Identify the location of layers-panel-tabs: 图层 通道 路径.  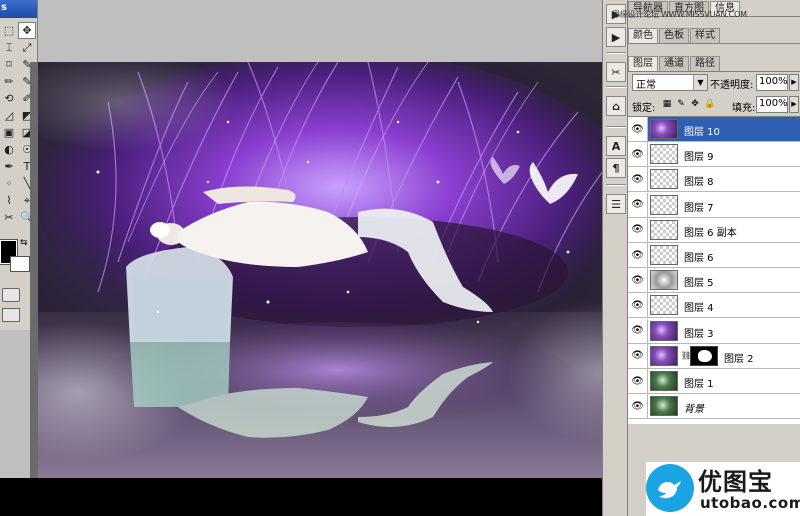
(714, 63).